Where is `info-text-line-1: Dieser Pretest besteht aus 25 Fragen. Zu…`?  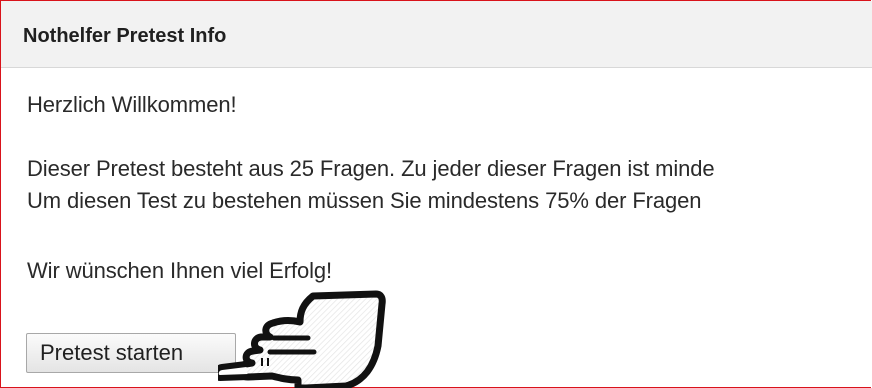 info-text-line-1: Dieser Pretest besteht aus 25 Fragen. Zu… is located at coordinates (371, 168).